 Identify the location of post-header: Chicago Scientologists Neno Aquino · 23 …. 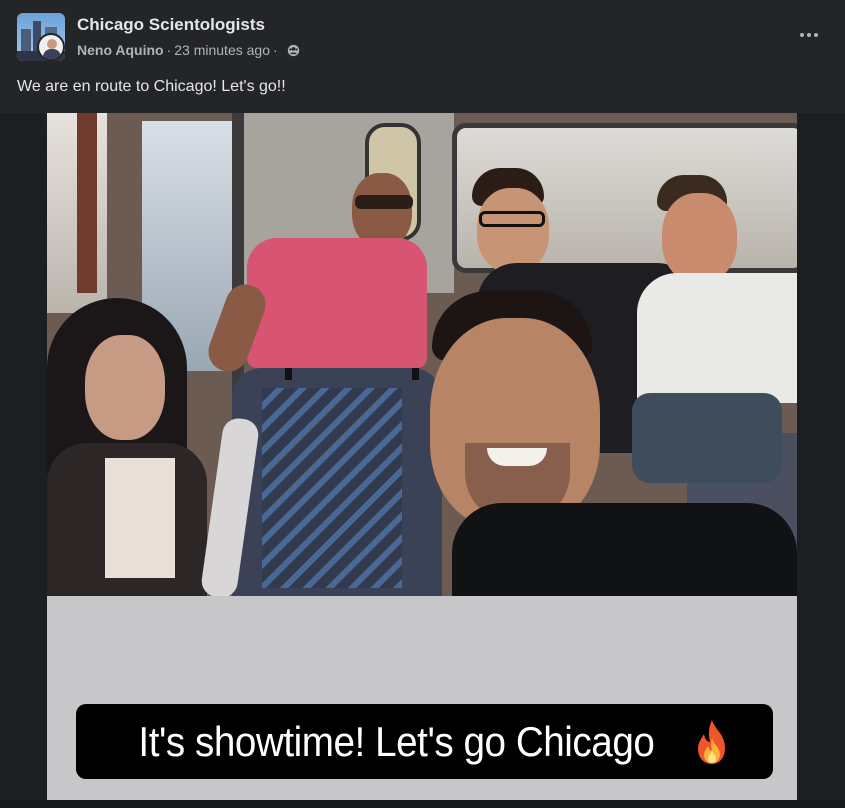
(422, 35).